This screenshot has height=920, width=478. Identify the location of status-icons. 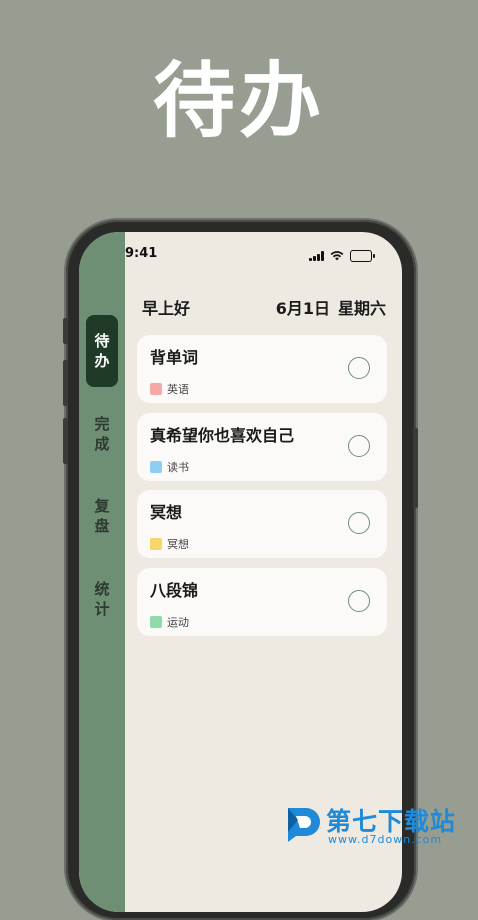
(342, 256).